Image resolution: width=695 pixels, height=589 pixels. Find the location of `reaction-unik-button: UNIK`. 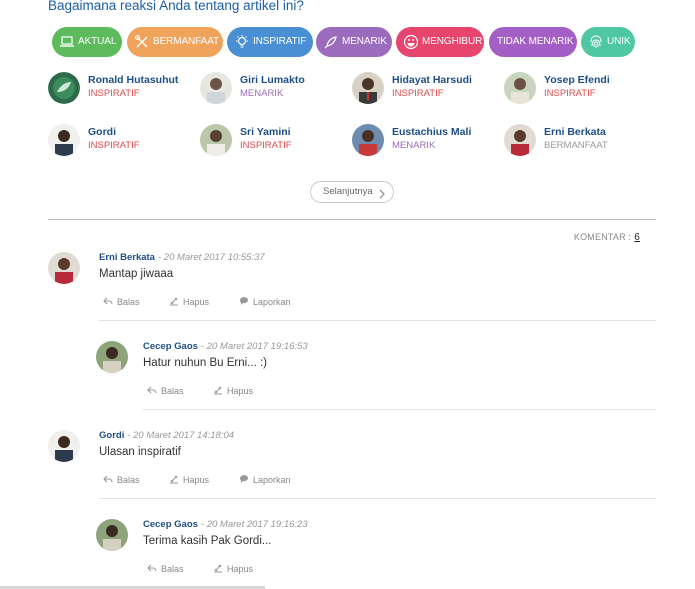

reaction-unik-button: UNIK is located at coordinates (608, 42).